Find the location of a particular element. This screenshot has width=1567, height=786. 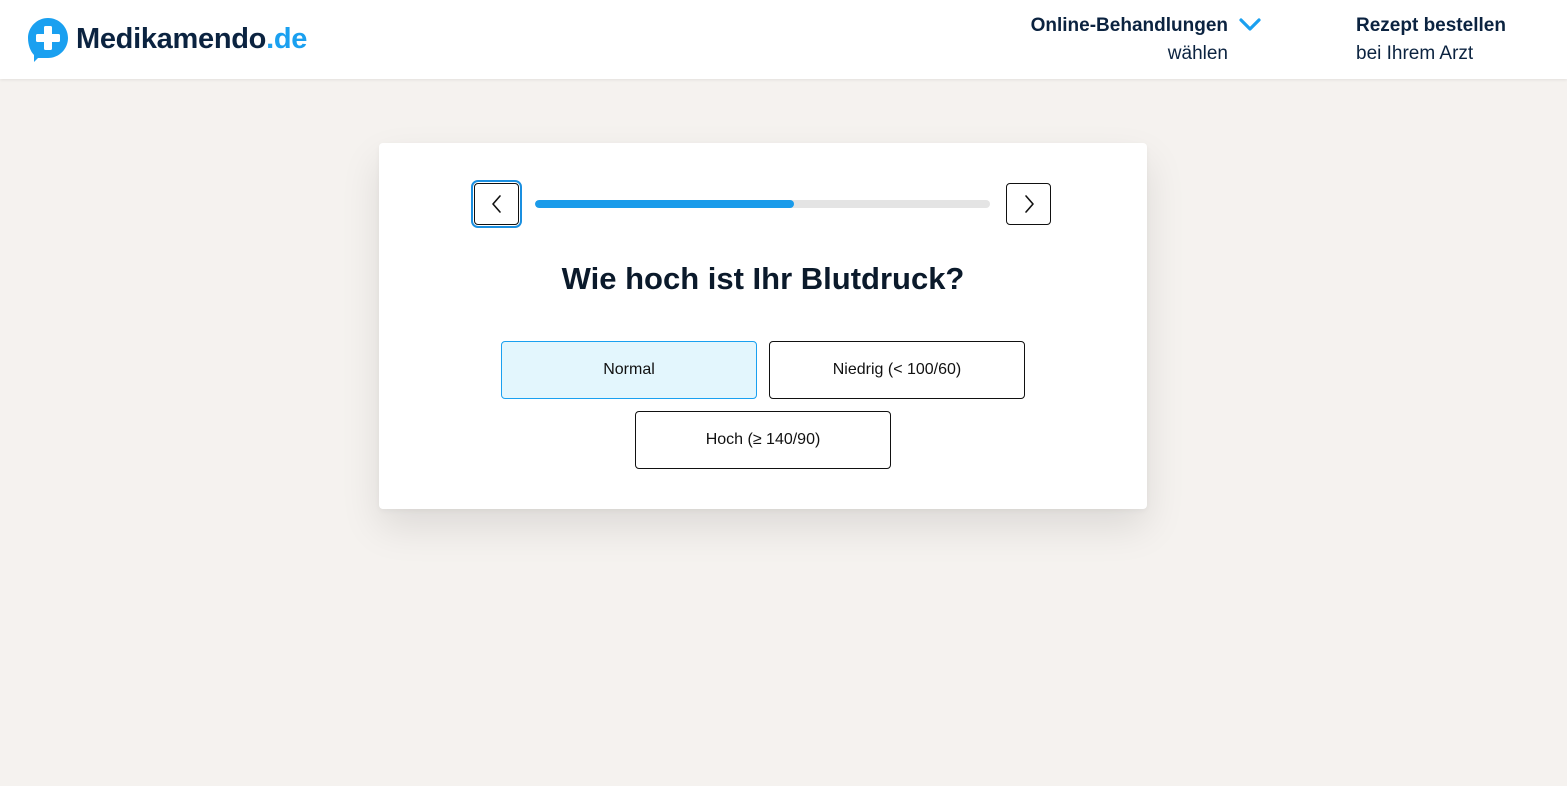

nav-treatments-subtitle: wählen is located at coordinates (1197, 53).